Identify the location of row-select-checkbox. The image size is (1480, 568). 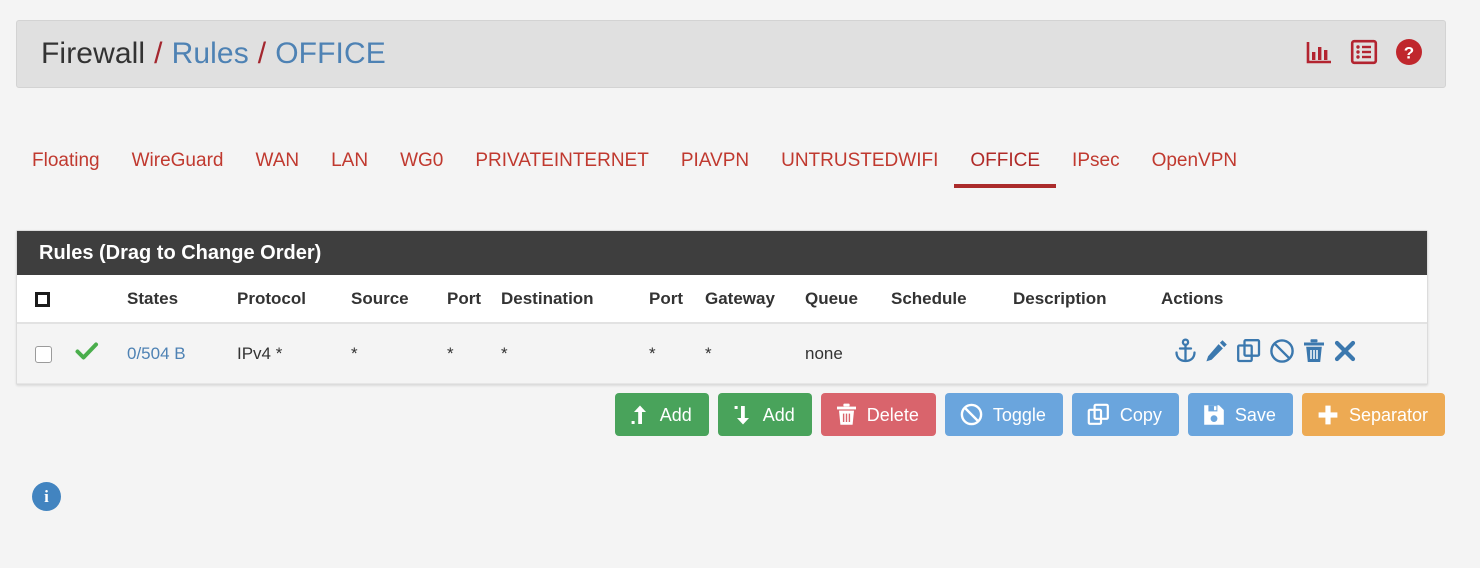
(43, 354).